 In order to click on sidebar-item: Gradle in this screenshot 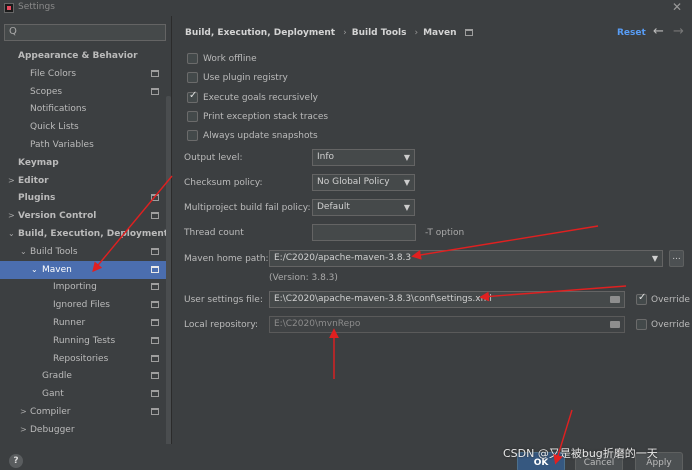, I will do `click(84, 376)`.